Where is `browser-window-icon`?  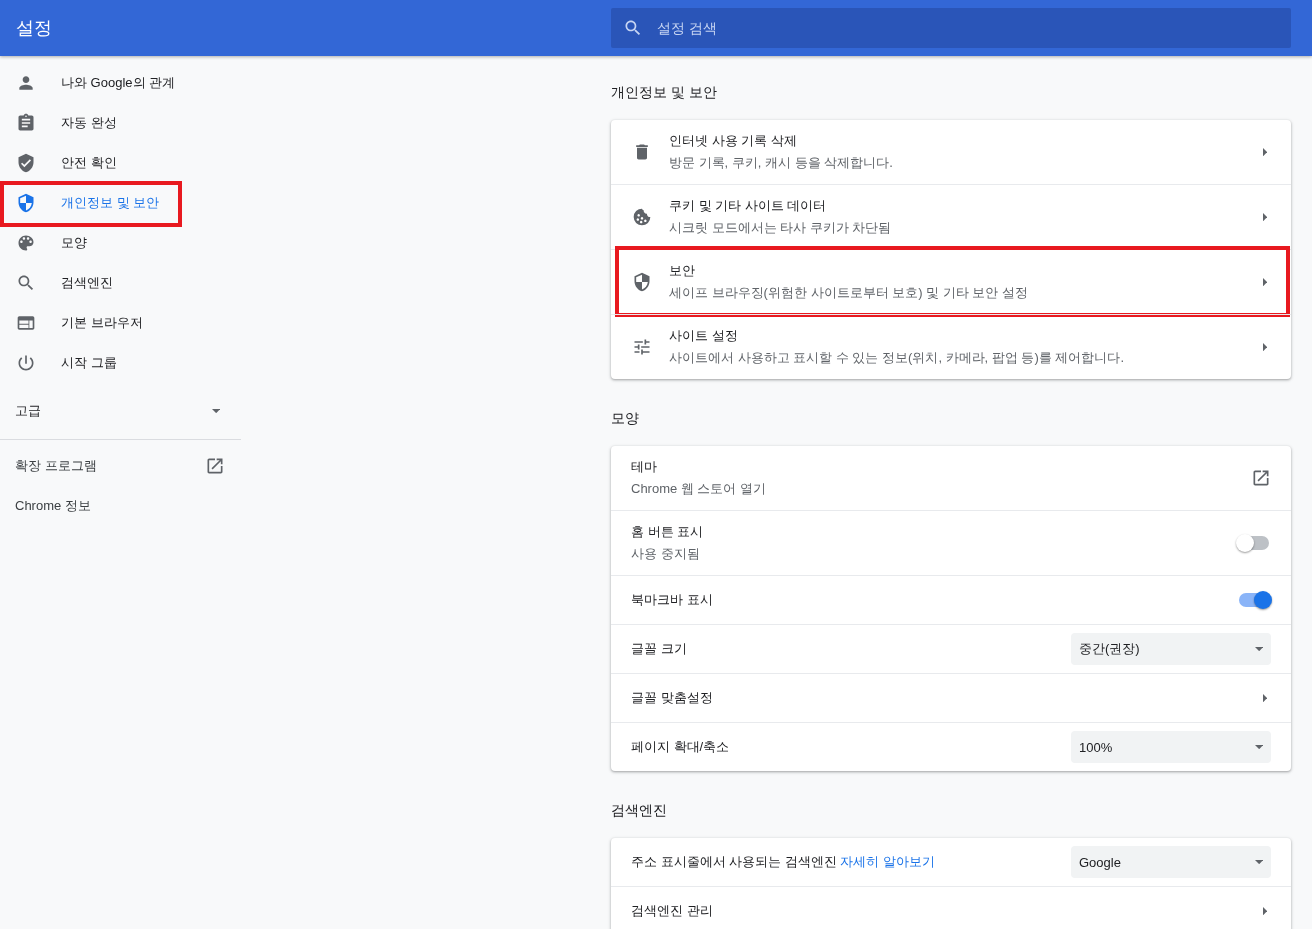 browser-window-icon is located at coordinates (26, 323).